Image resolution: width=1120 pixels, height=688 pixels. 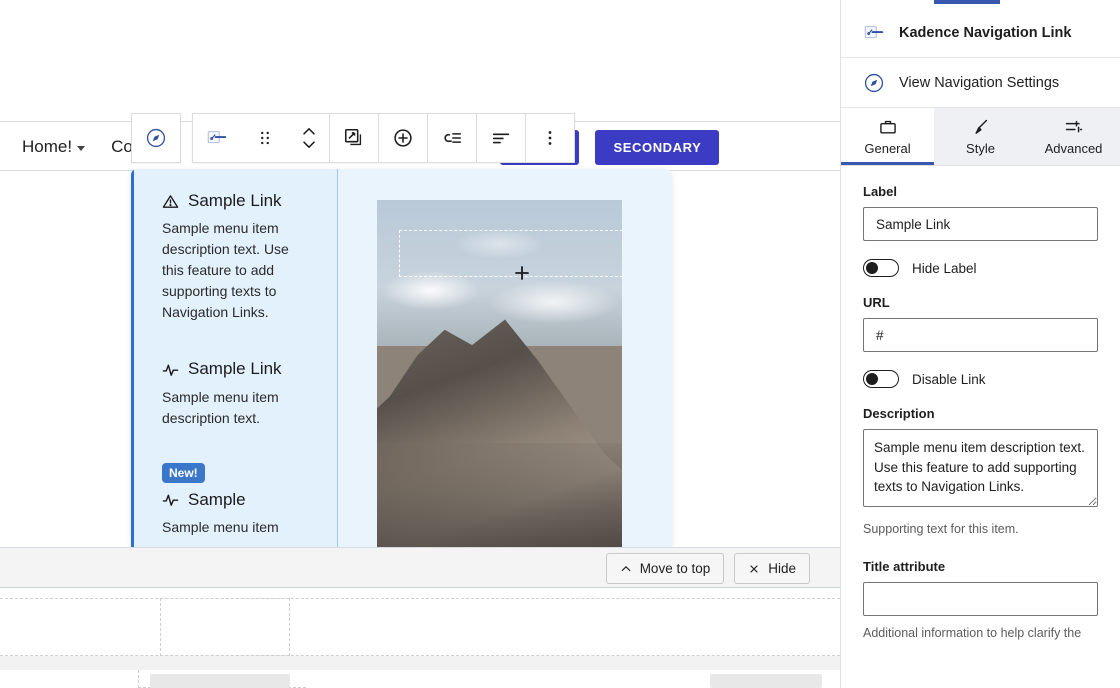 I want to click on tab-general: General, so click(x=887, y=136).